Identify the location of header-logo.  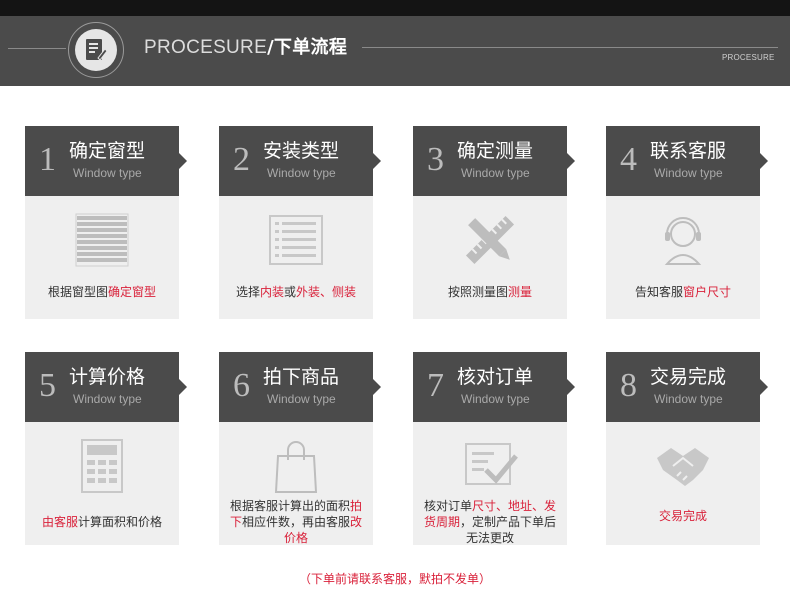
(96, 50).